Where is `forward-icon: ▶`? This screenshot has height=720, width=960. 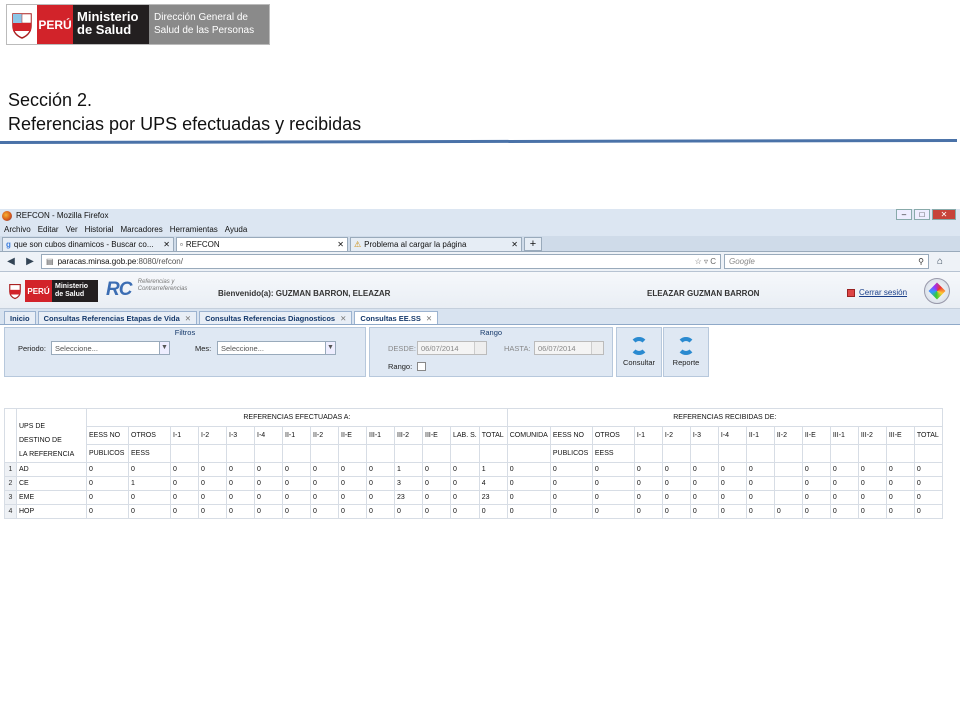 forward-icon: ▶ is located at coordinates (30, 262).